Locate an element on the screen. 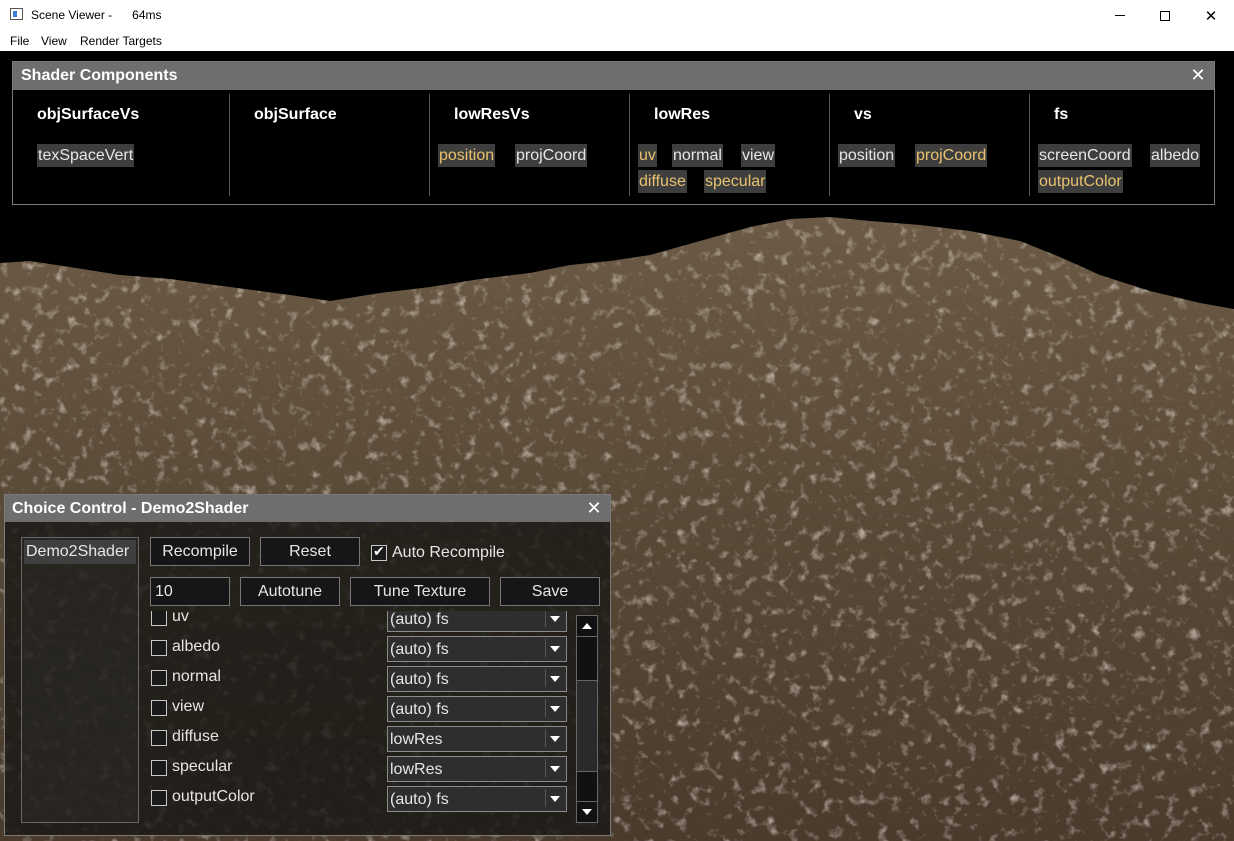 The height and width of the screenshot is (841, 1234). choice-label: specular is located at coordinates (202, 766).